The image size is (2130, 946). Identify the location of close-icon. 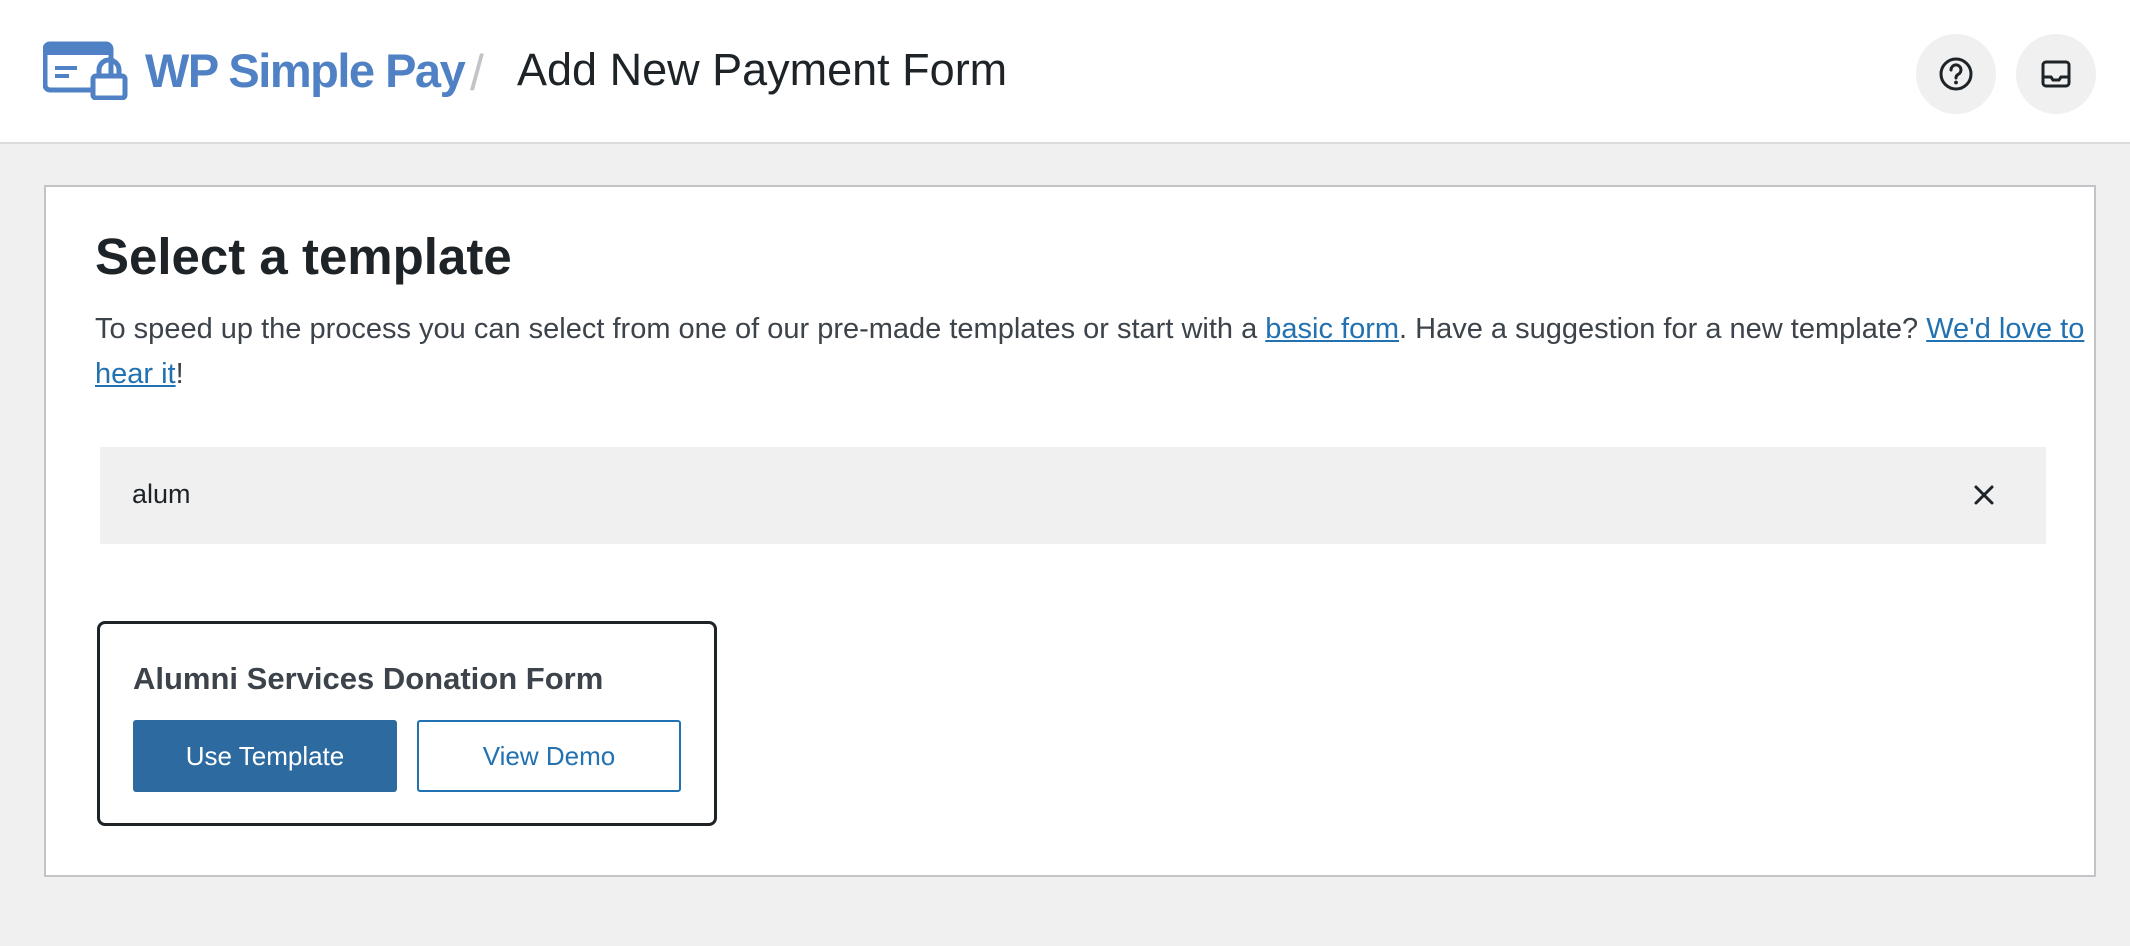
(1984, 495).